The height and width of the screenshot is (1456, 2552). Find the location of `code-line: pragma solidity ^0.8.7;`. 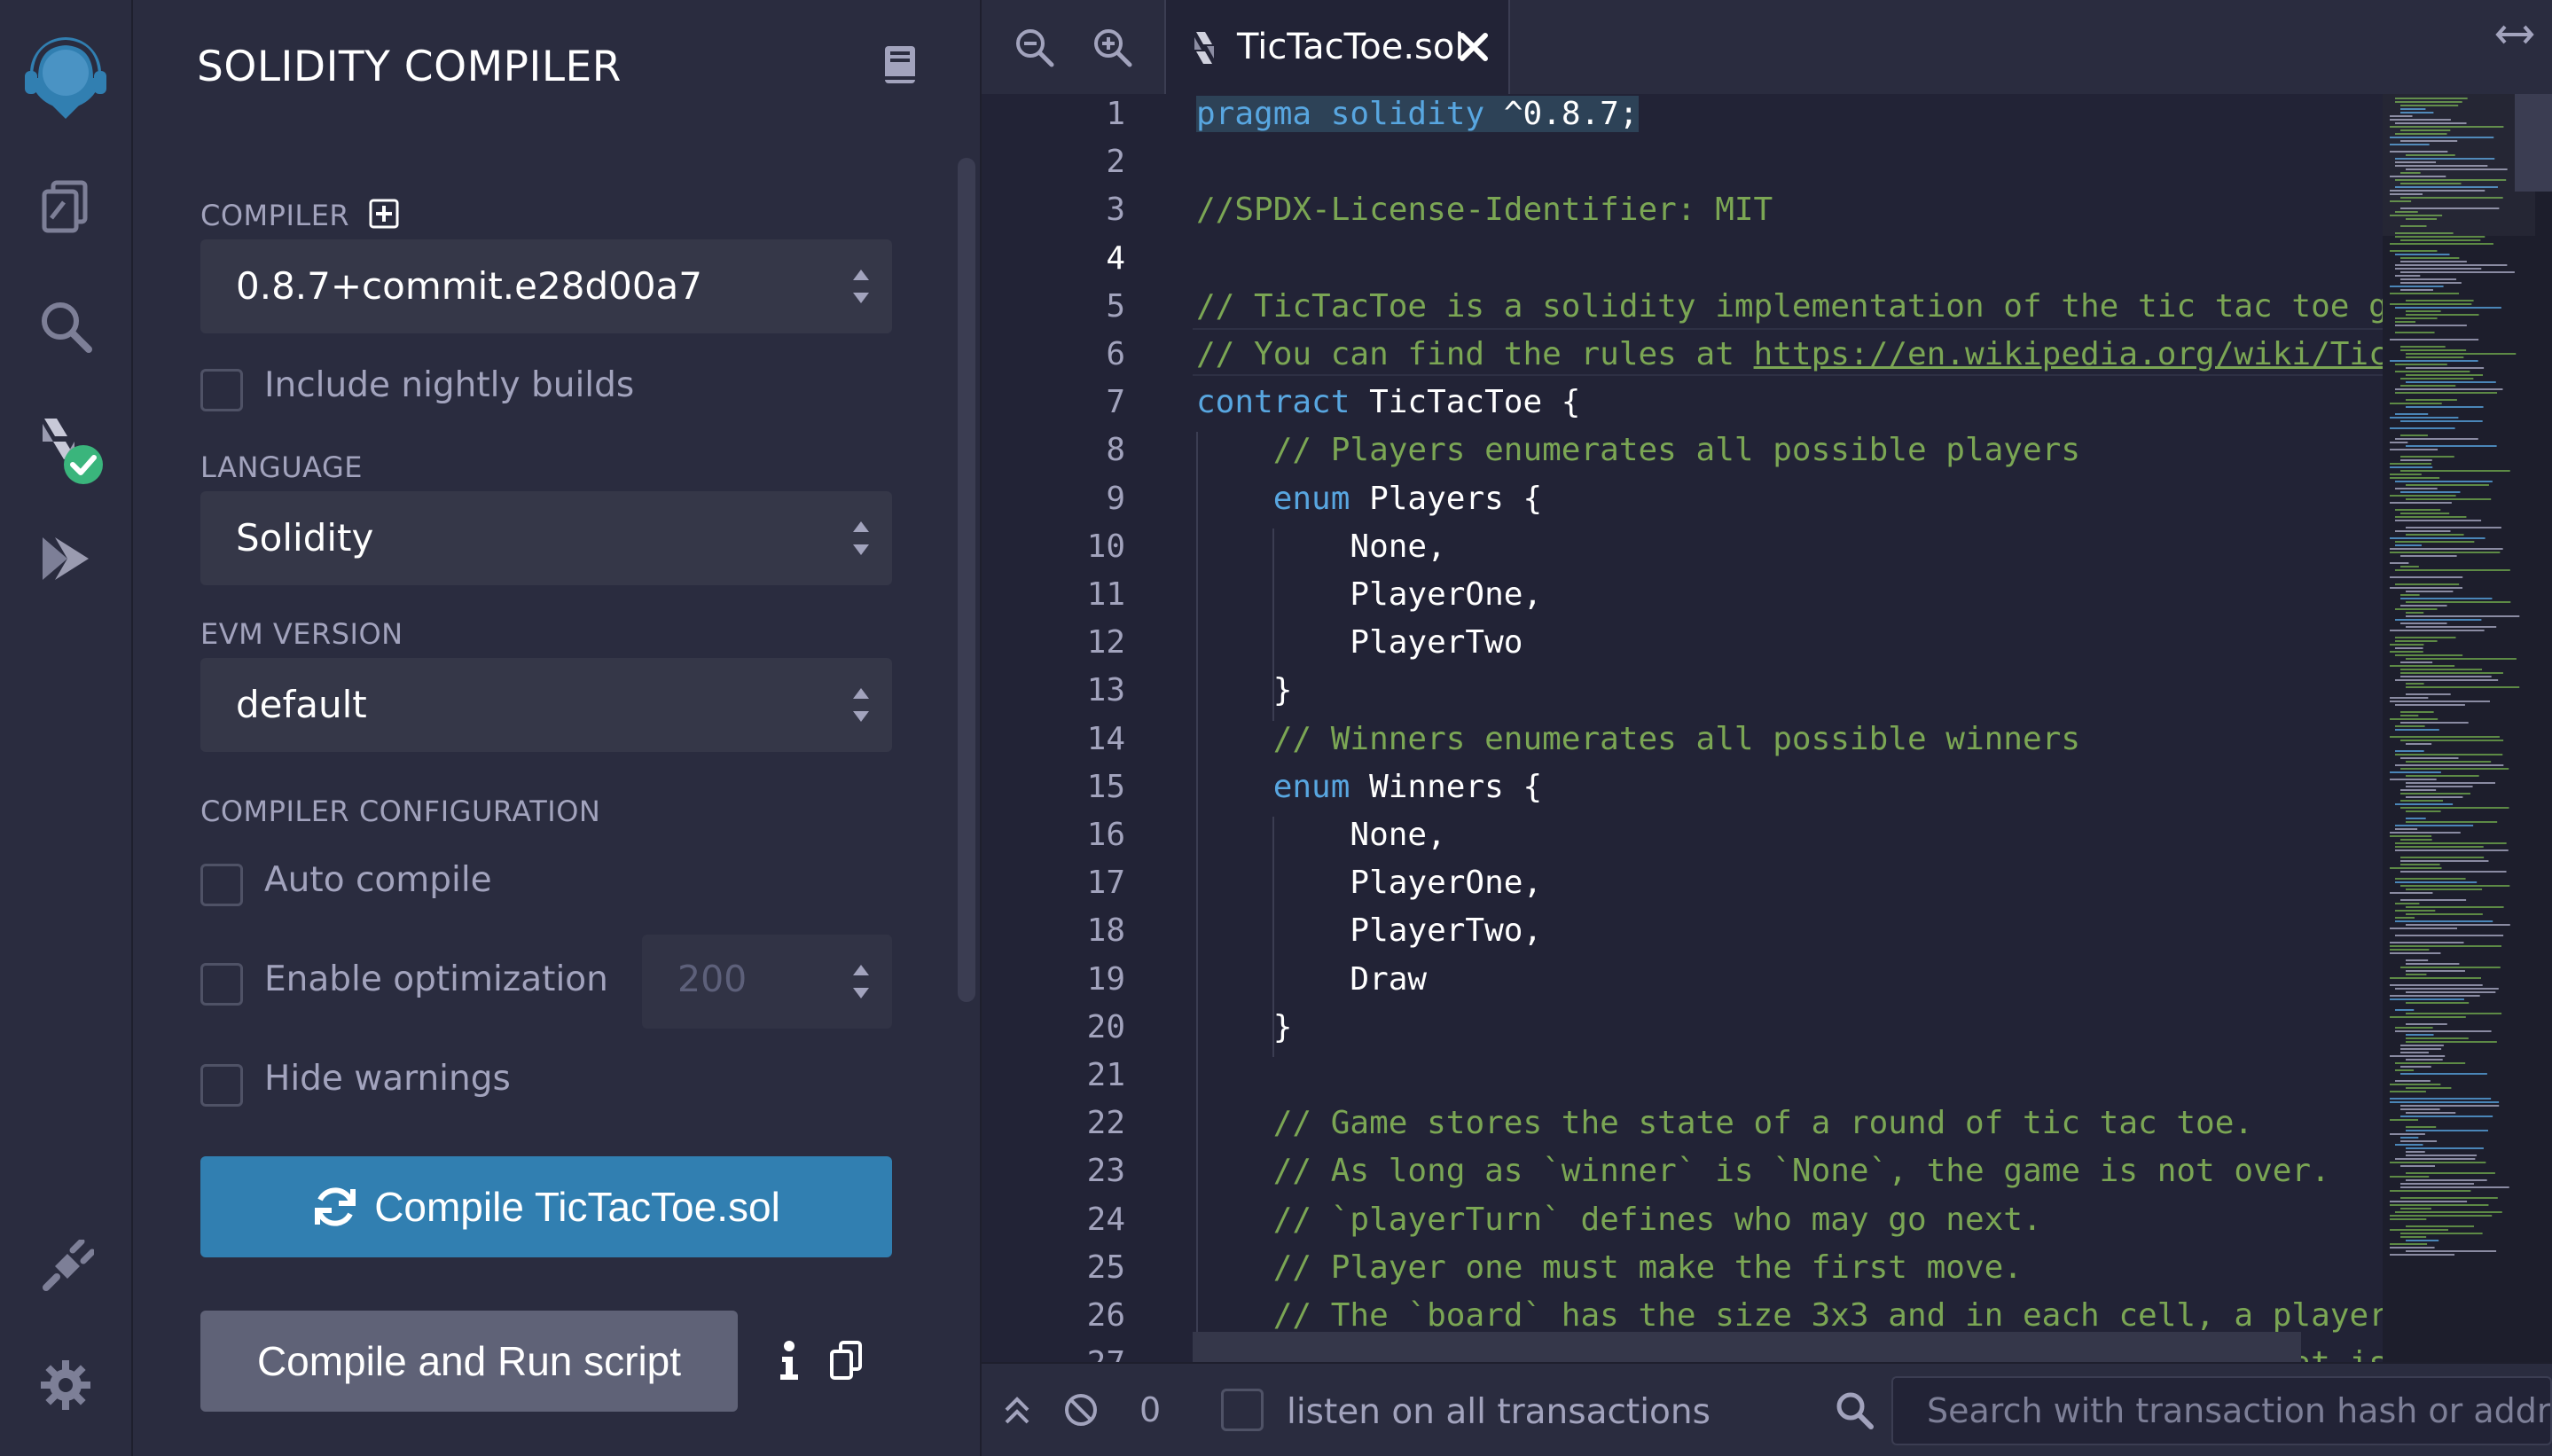

code-line: pragma solidity ^0.8.7; is located at coordinates (1417, 114).